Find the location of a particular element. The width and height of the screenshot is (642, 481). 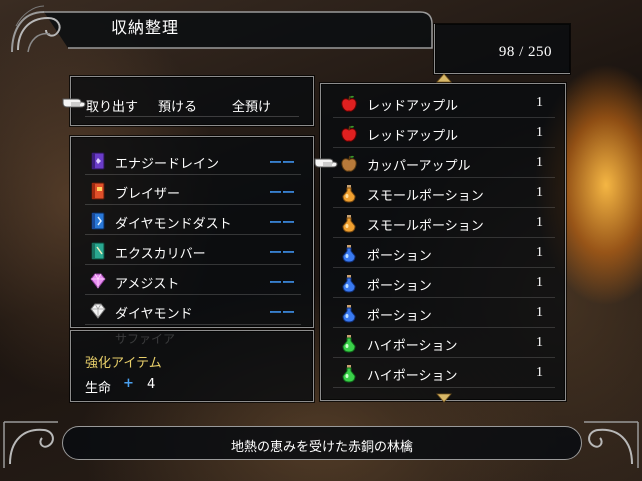

material-name-faded: サファイア is located at coordinates (145, 339).